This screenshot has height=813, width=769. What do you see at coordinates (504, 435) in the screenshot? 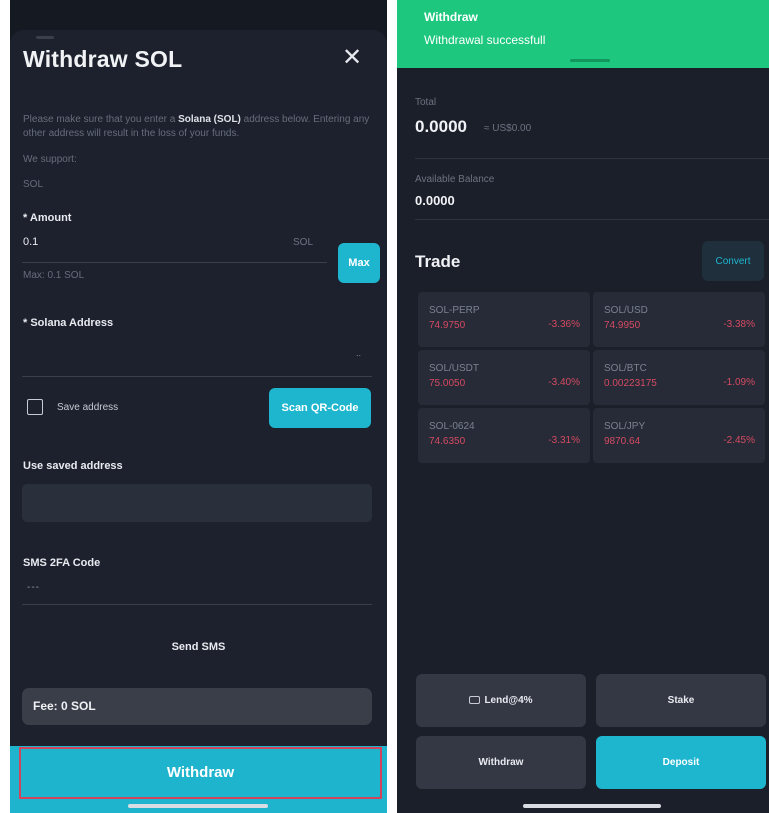
I see `market-tile: SOL-0624 74.6350 -3.31%` at bounding box center [504, 435].